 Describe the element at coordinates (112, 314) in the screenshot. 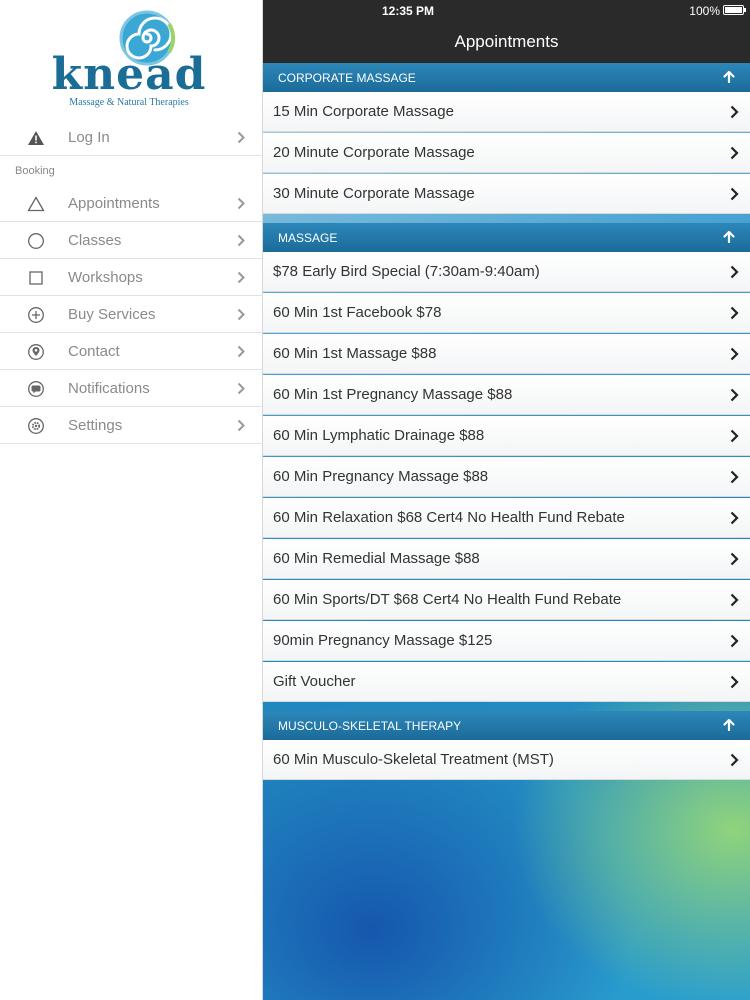

I see `sidebar-item-label: Buy Services` at that location.